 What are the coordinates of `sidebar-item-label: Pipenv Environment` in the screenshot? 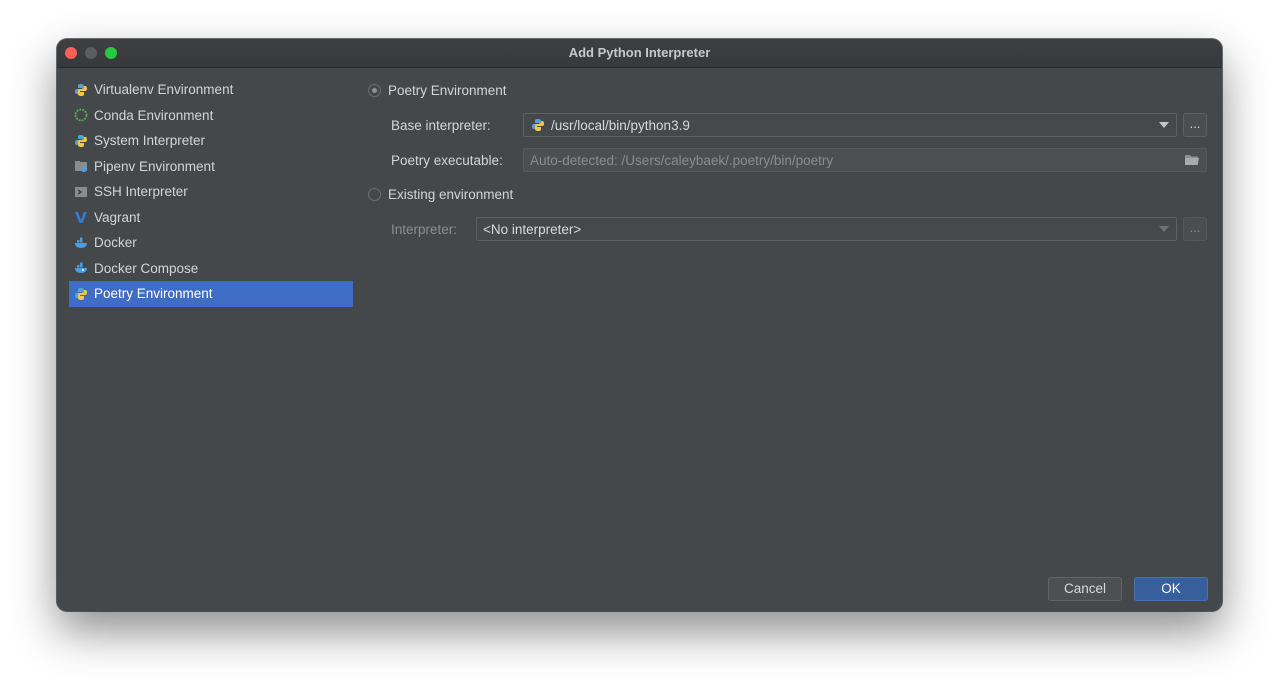 It's located at (154, 166).